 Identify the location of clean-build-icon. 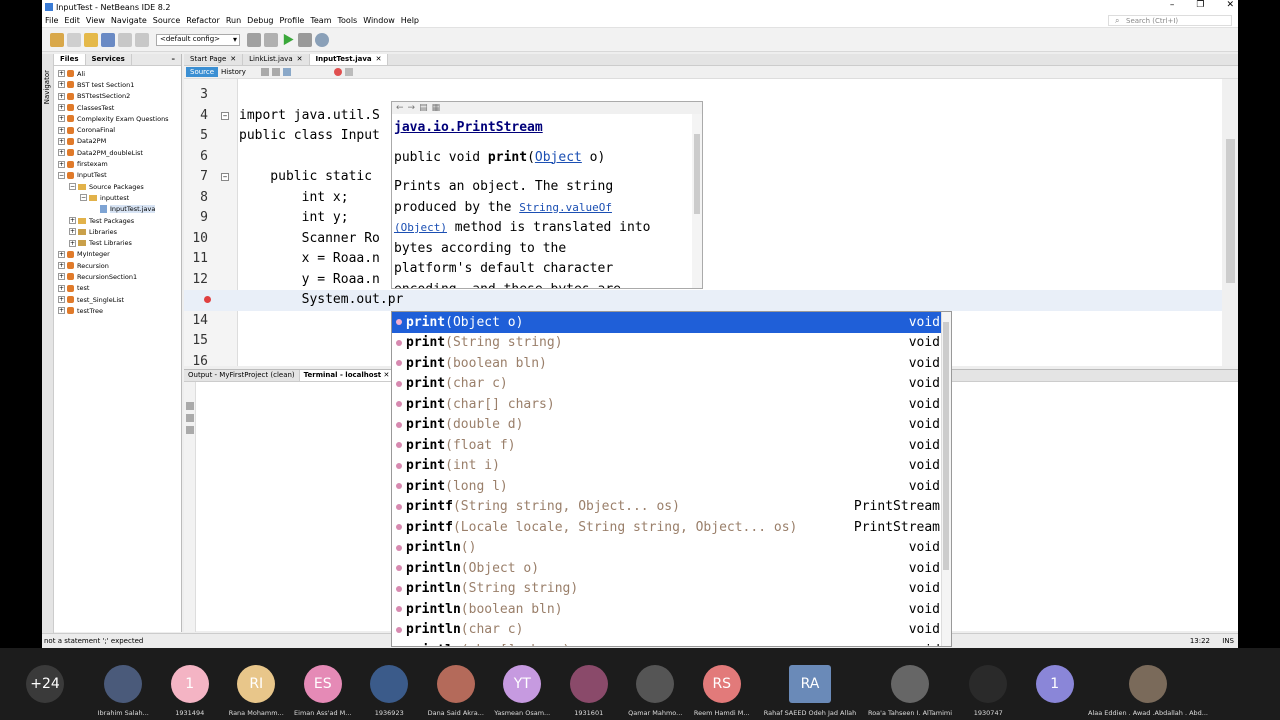
(271, 39).